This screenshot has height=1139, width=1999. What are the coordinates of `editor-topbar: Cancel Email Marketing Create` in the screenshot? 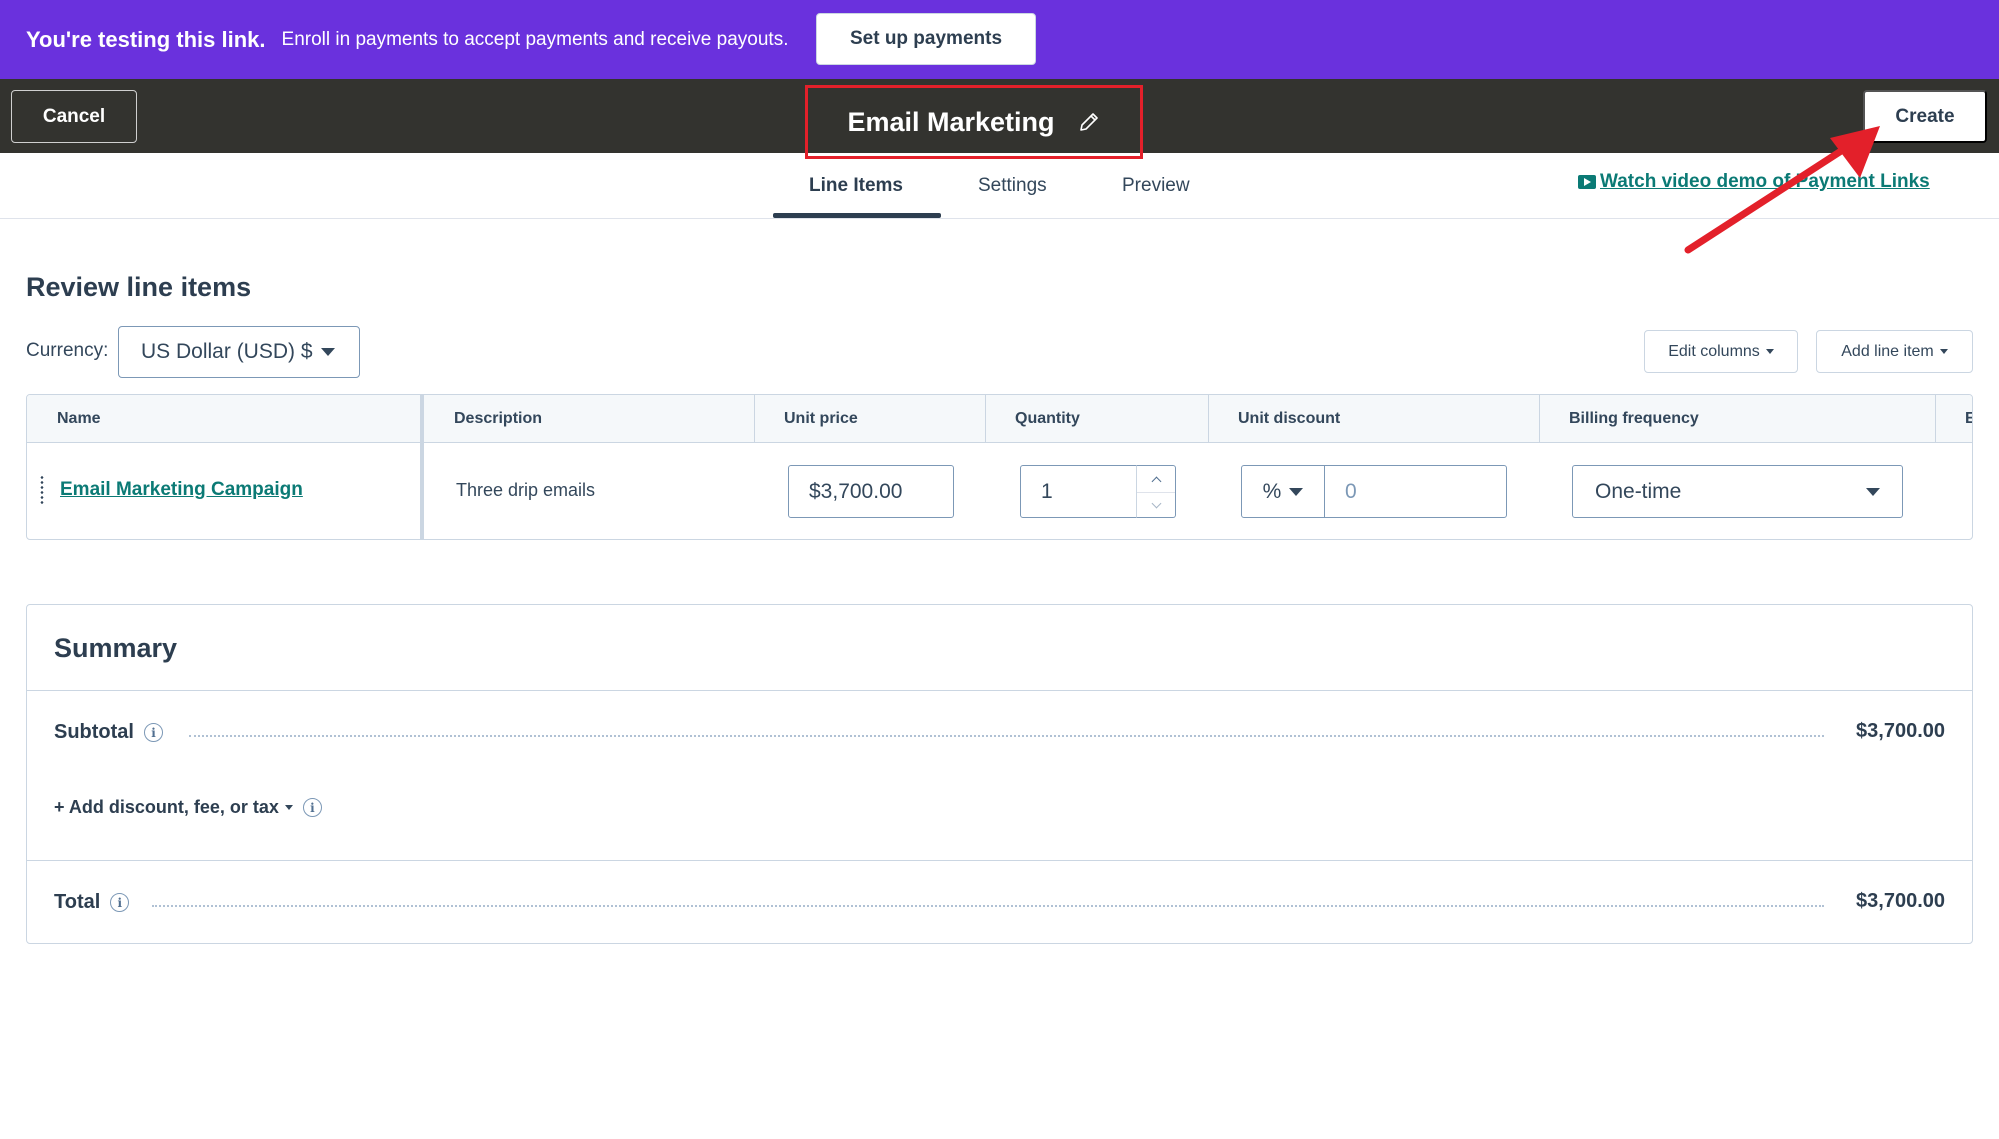 It's located at (999, 119).